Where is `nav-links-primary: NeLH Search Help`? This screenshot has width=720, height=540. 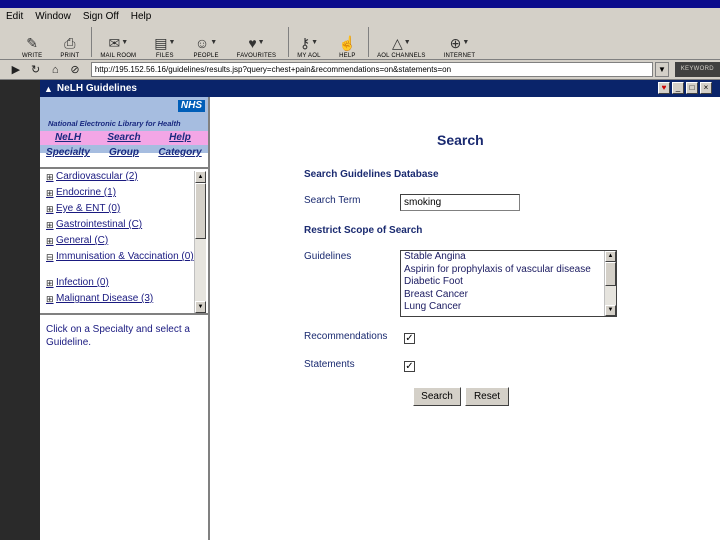
nav-links-primary: NeLH Search Help is located at coordinates (124, 137).